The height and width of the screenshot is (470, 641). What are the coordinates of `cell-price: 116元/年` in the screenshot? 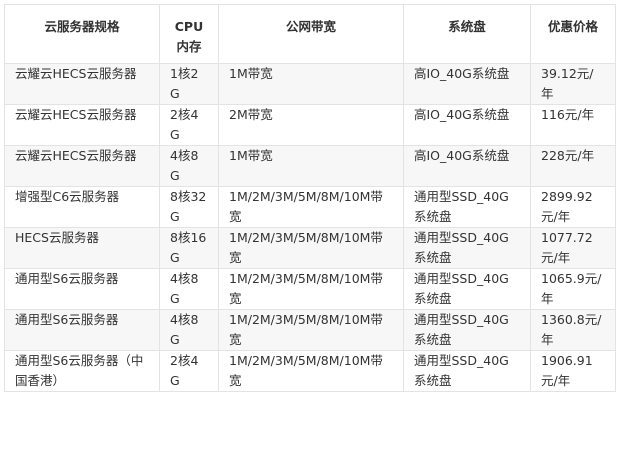 It's located at (573, 125).